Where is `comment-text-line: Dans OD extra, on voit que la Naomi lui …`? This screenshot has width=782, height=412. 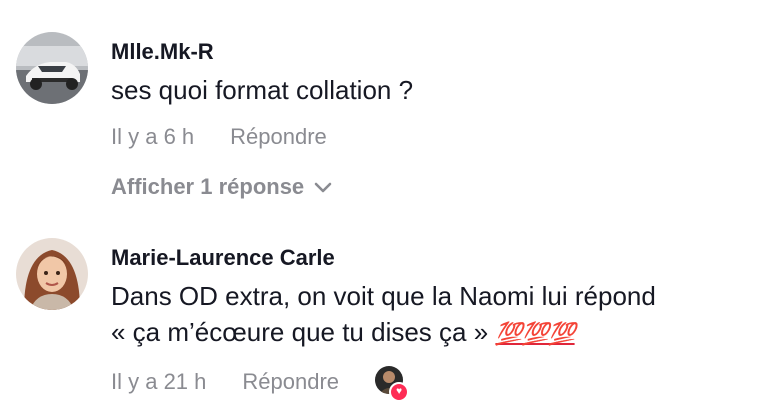
comment-text-line: Dans OD extra, on voit que la Naomi lui … is located at coordinates (383, 296).